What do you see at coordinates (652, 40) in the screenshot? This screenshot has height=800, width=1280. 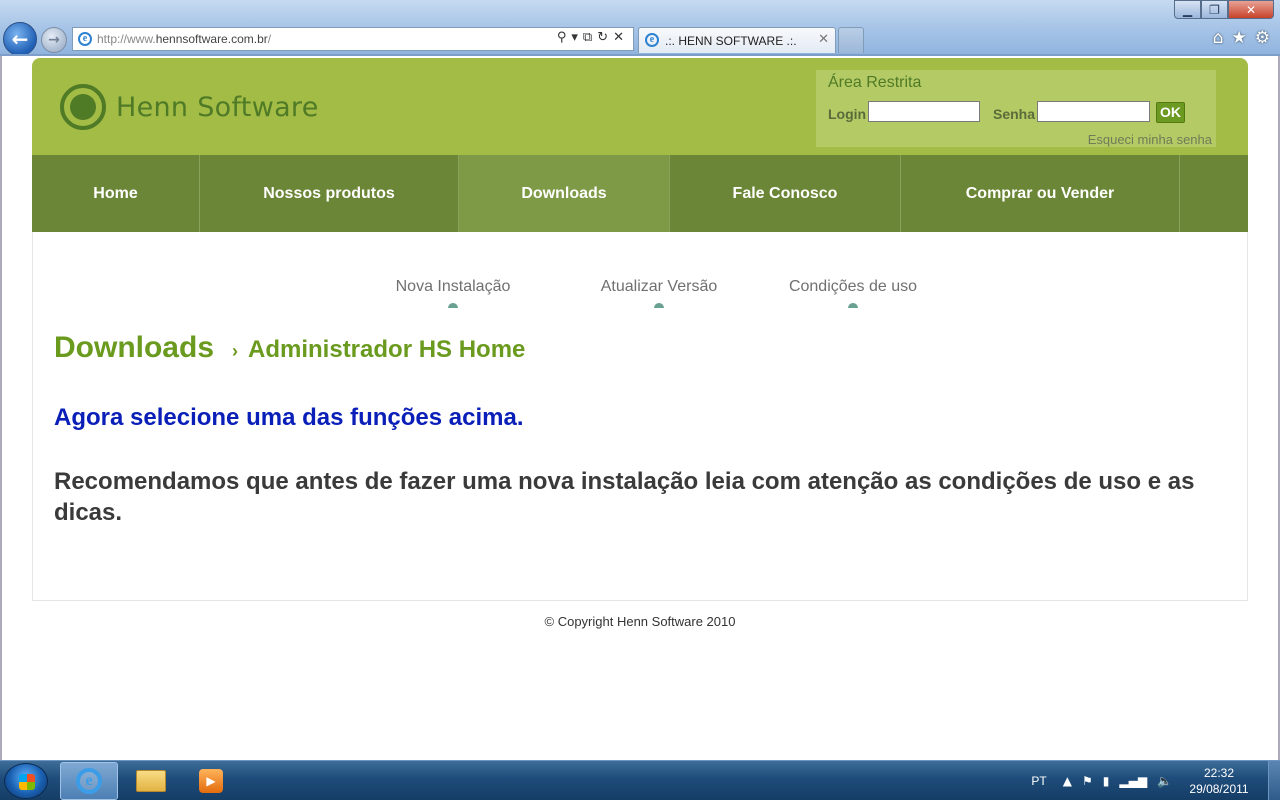 I see `ie-tab-icon: e` at bounding box center [652, 40].